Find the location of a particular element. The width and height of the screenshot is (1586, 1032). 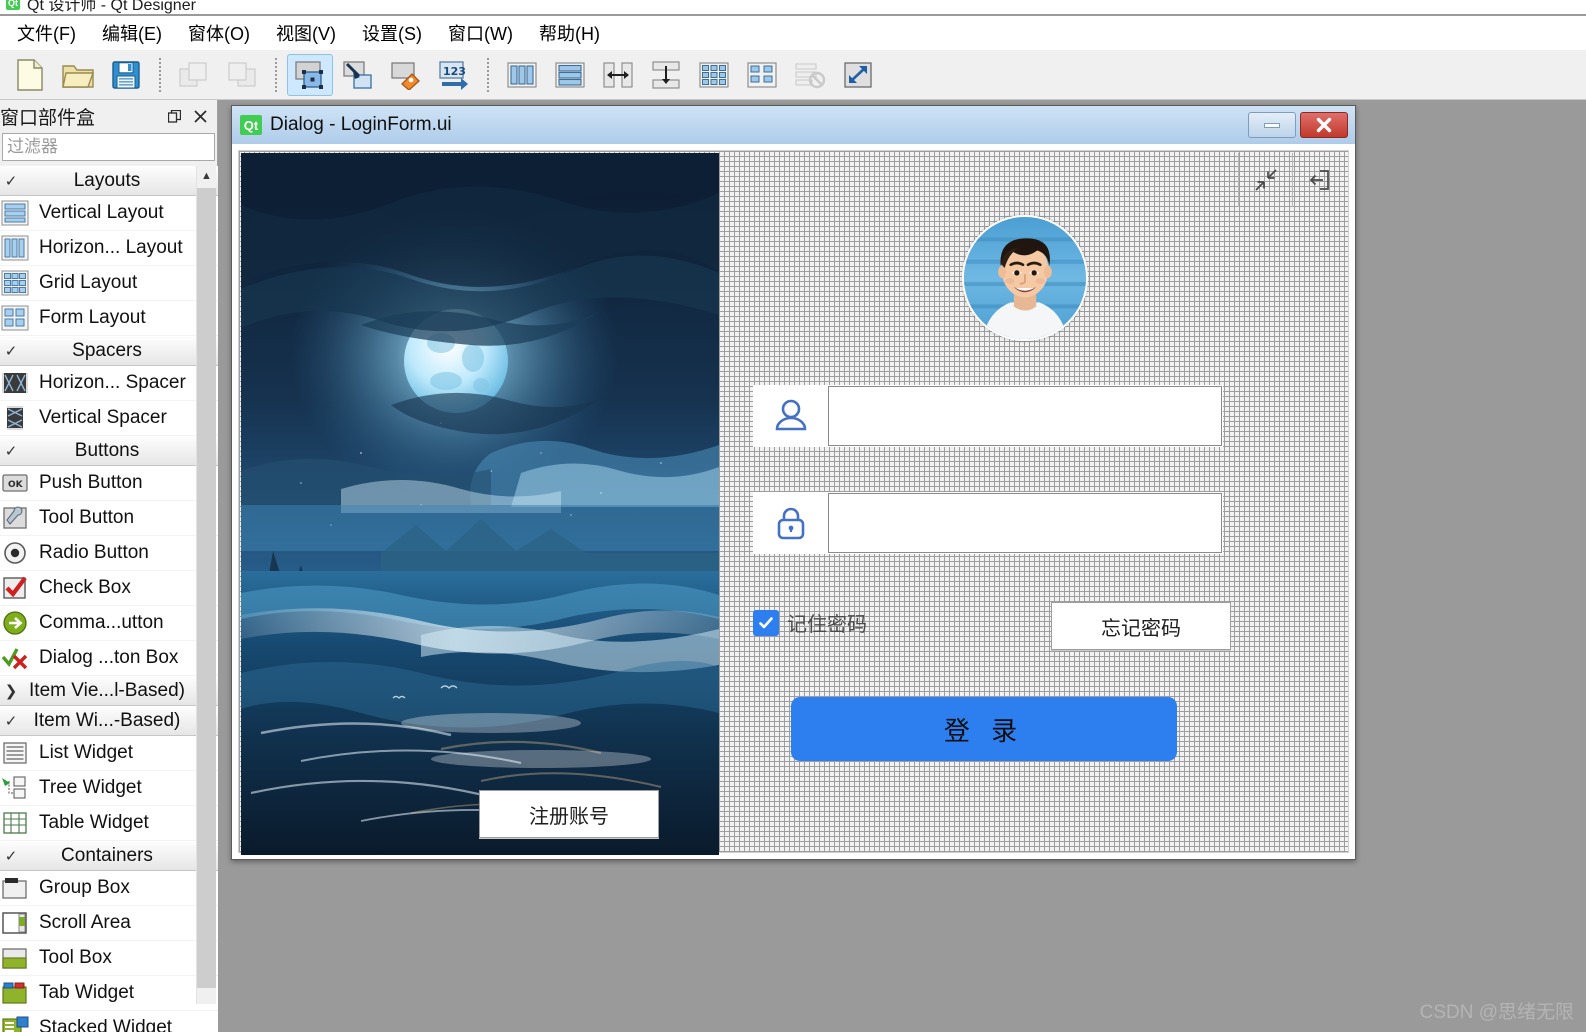

widget-item-command-link-button: Comma...utton is located at coordinates (109, 623).